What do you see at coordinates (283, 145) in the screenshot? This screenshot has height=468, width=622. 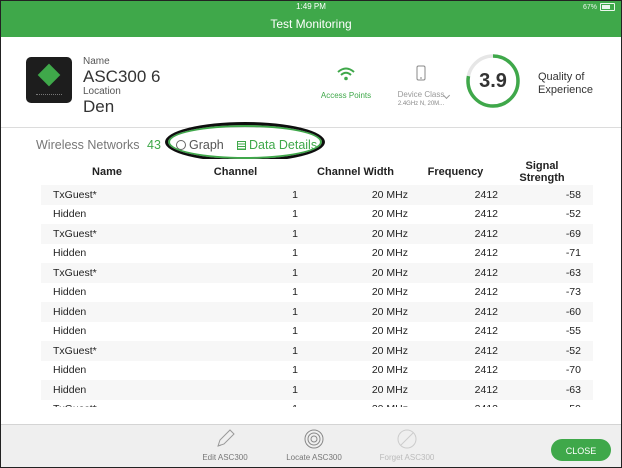 I see `data-details-label: Data Details` at bounding box center [283, 145].